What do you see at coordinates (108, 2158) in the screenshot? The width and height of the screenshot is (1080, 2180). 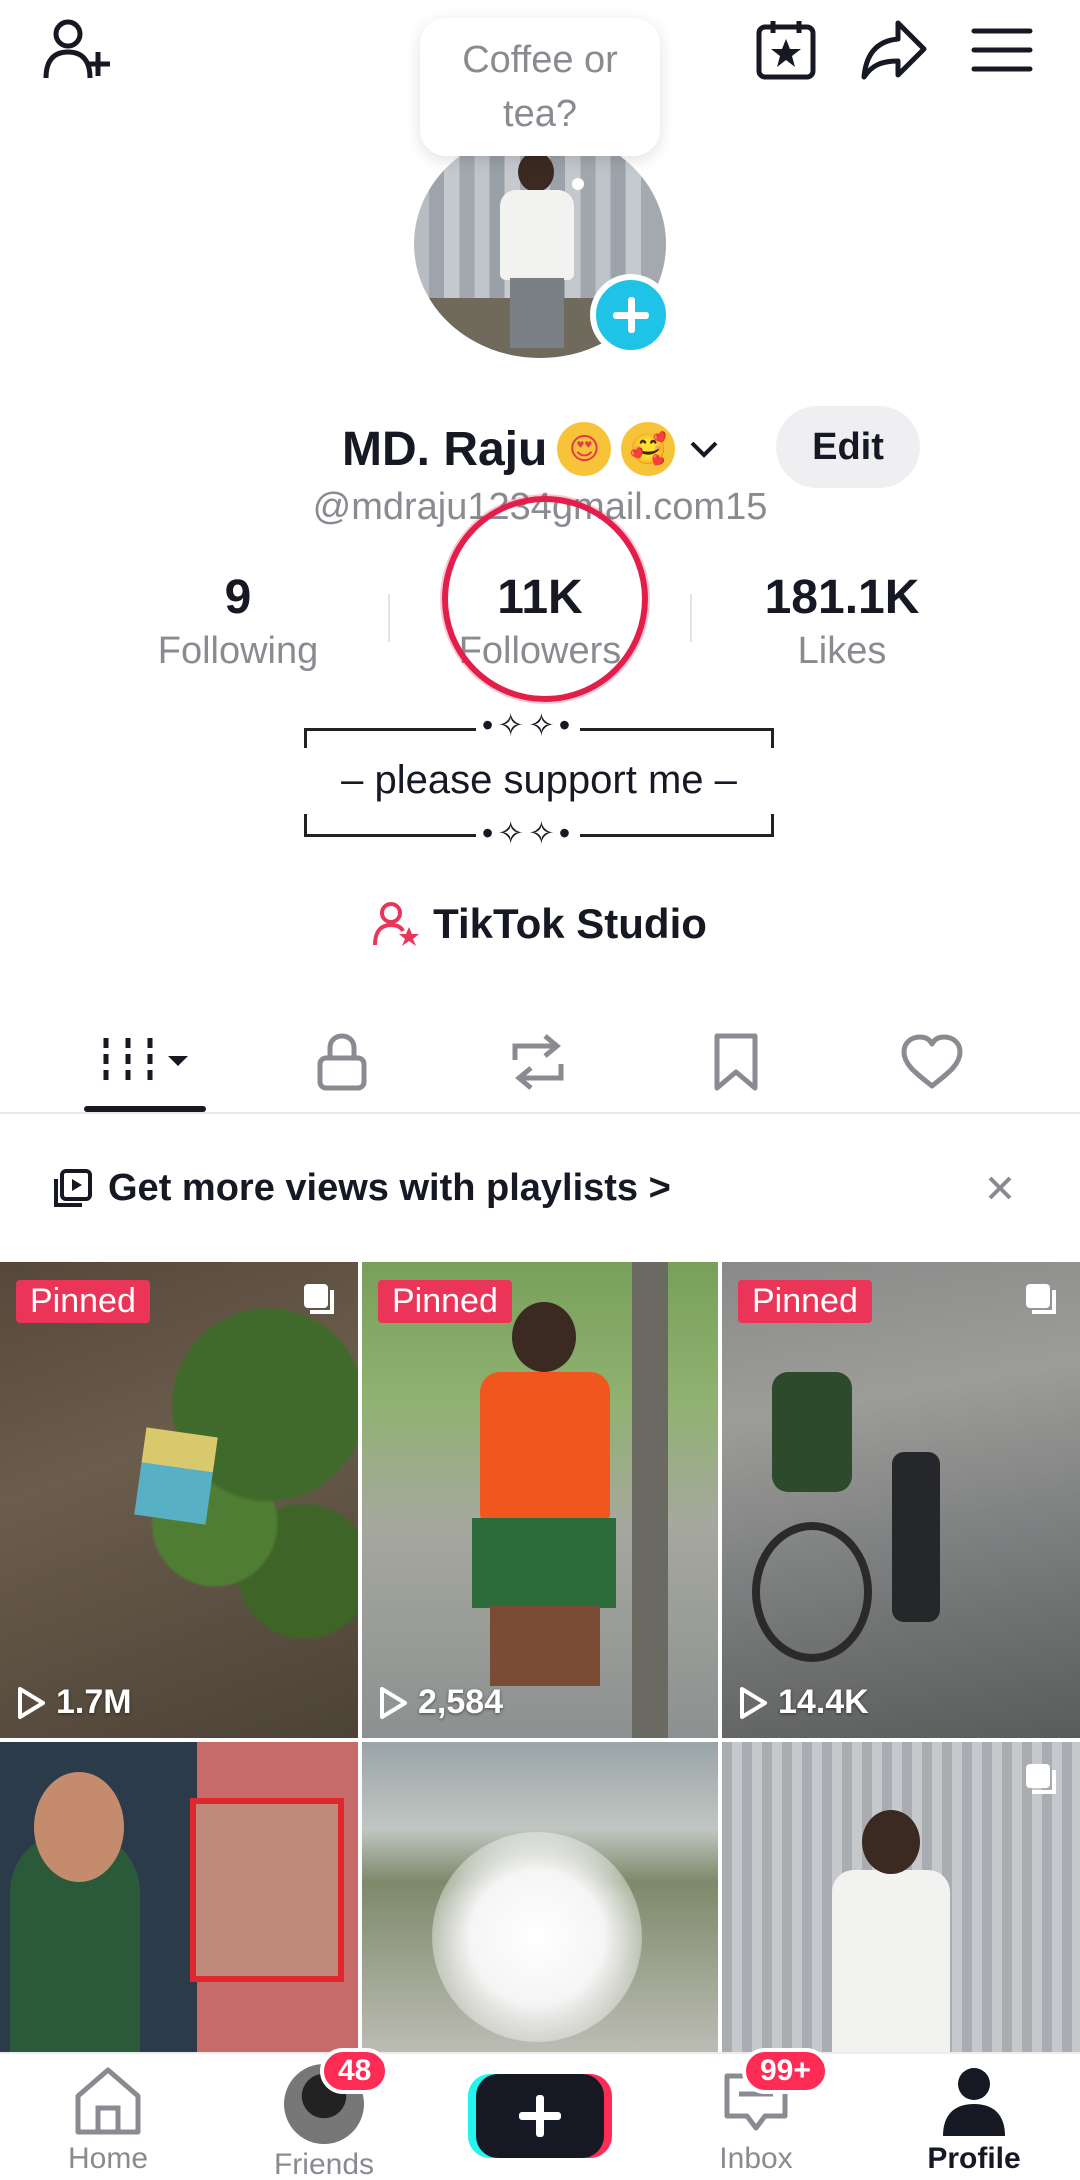 I see `nav-label: Home` at bounding box center [108, 2158].